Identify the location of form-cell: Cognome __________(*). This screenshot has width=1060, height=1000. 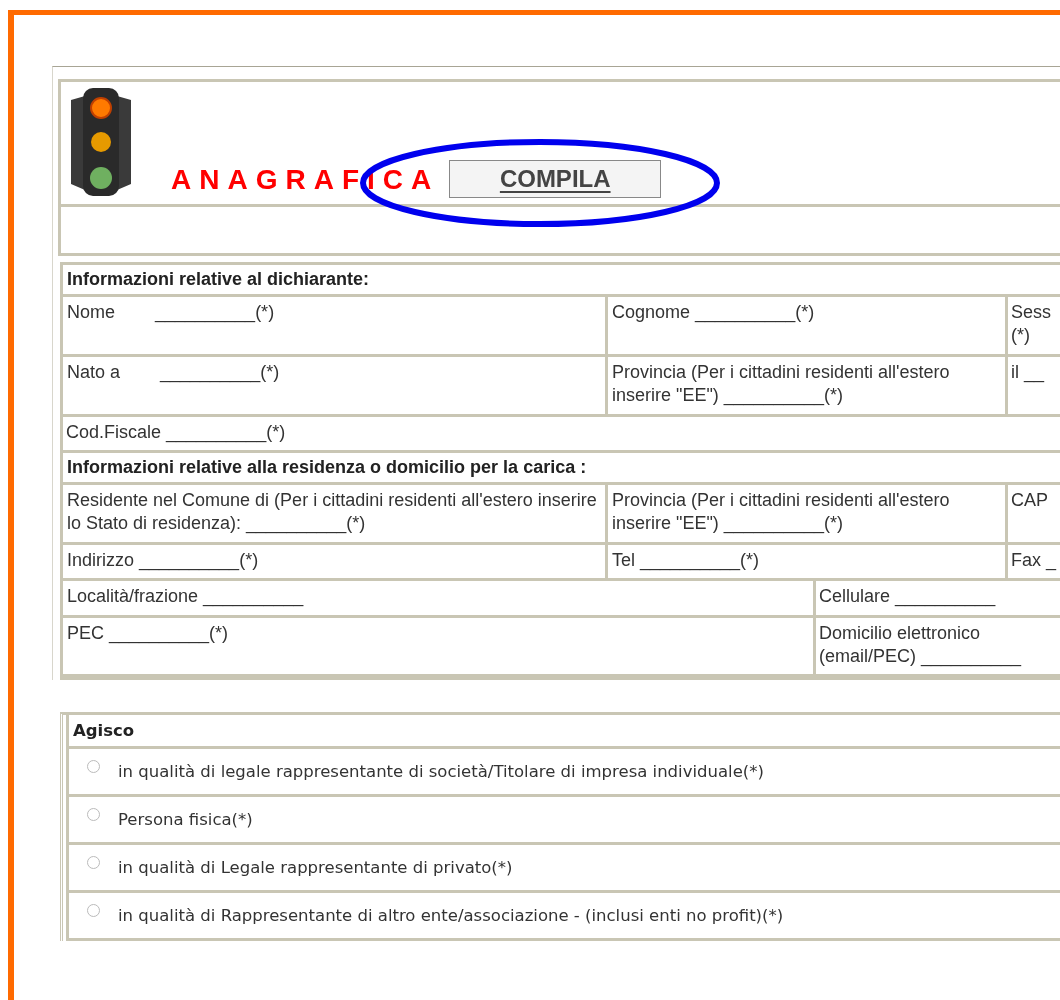
(808, 325).